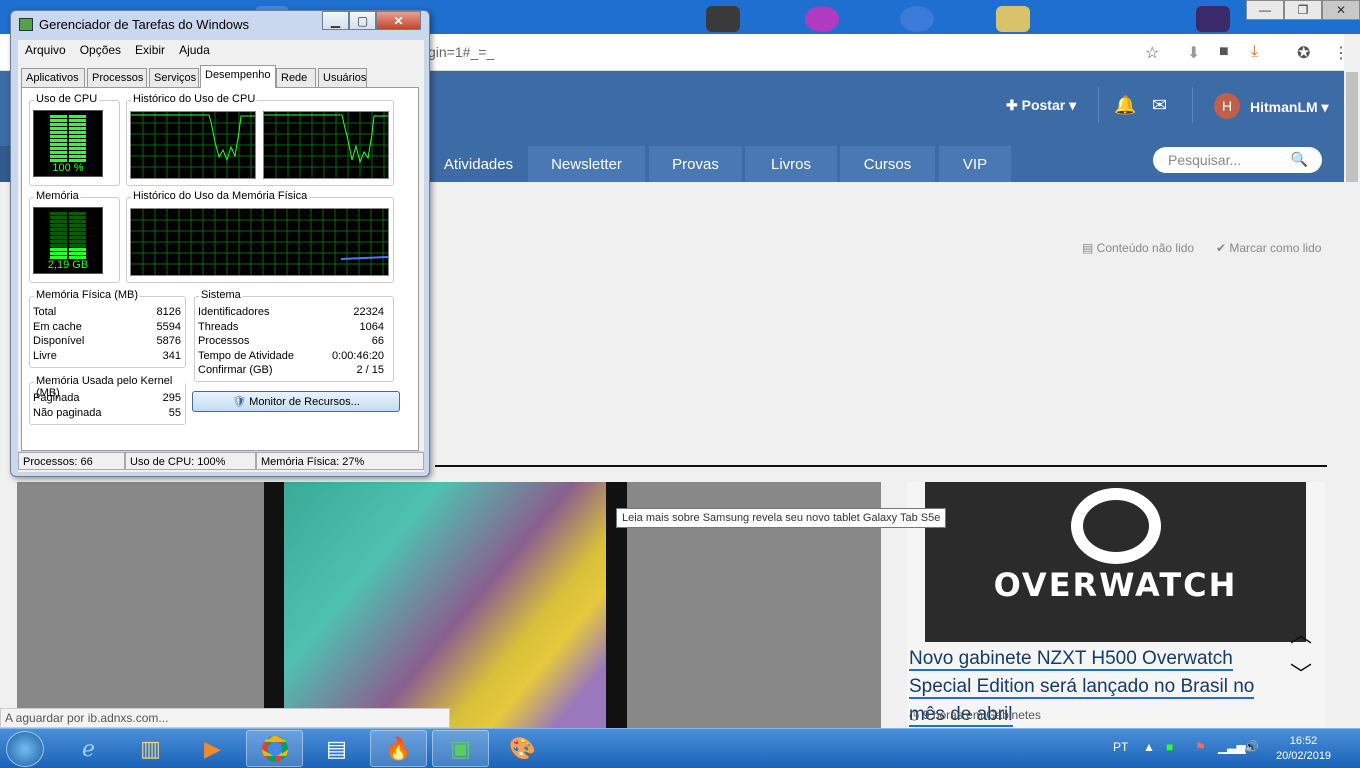 The image size is (1360, 768). What do you see at coordinates (1299, 159) in the screenshot?
I see `search-icon: 🔍` at bounding box center [1299, 159].